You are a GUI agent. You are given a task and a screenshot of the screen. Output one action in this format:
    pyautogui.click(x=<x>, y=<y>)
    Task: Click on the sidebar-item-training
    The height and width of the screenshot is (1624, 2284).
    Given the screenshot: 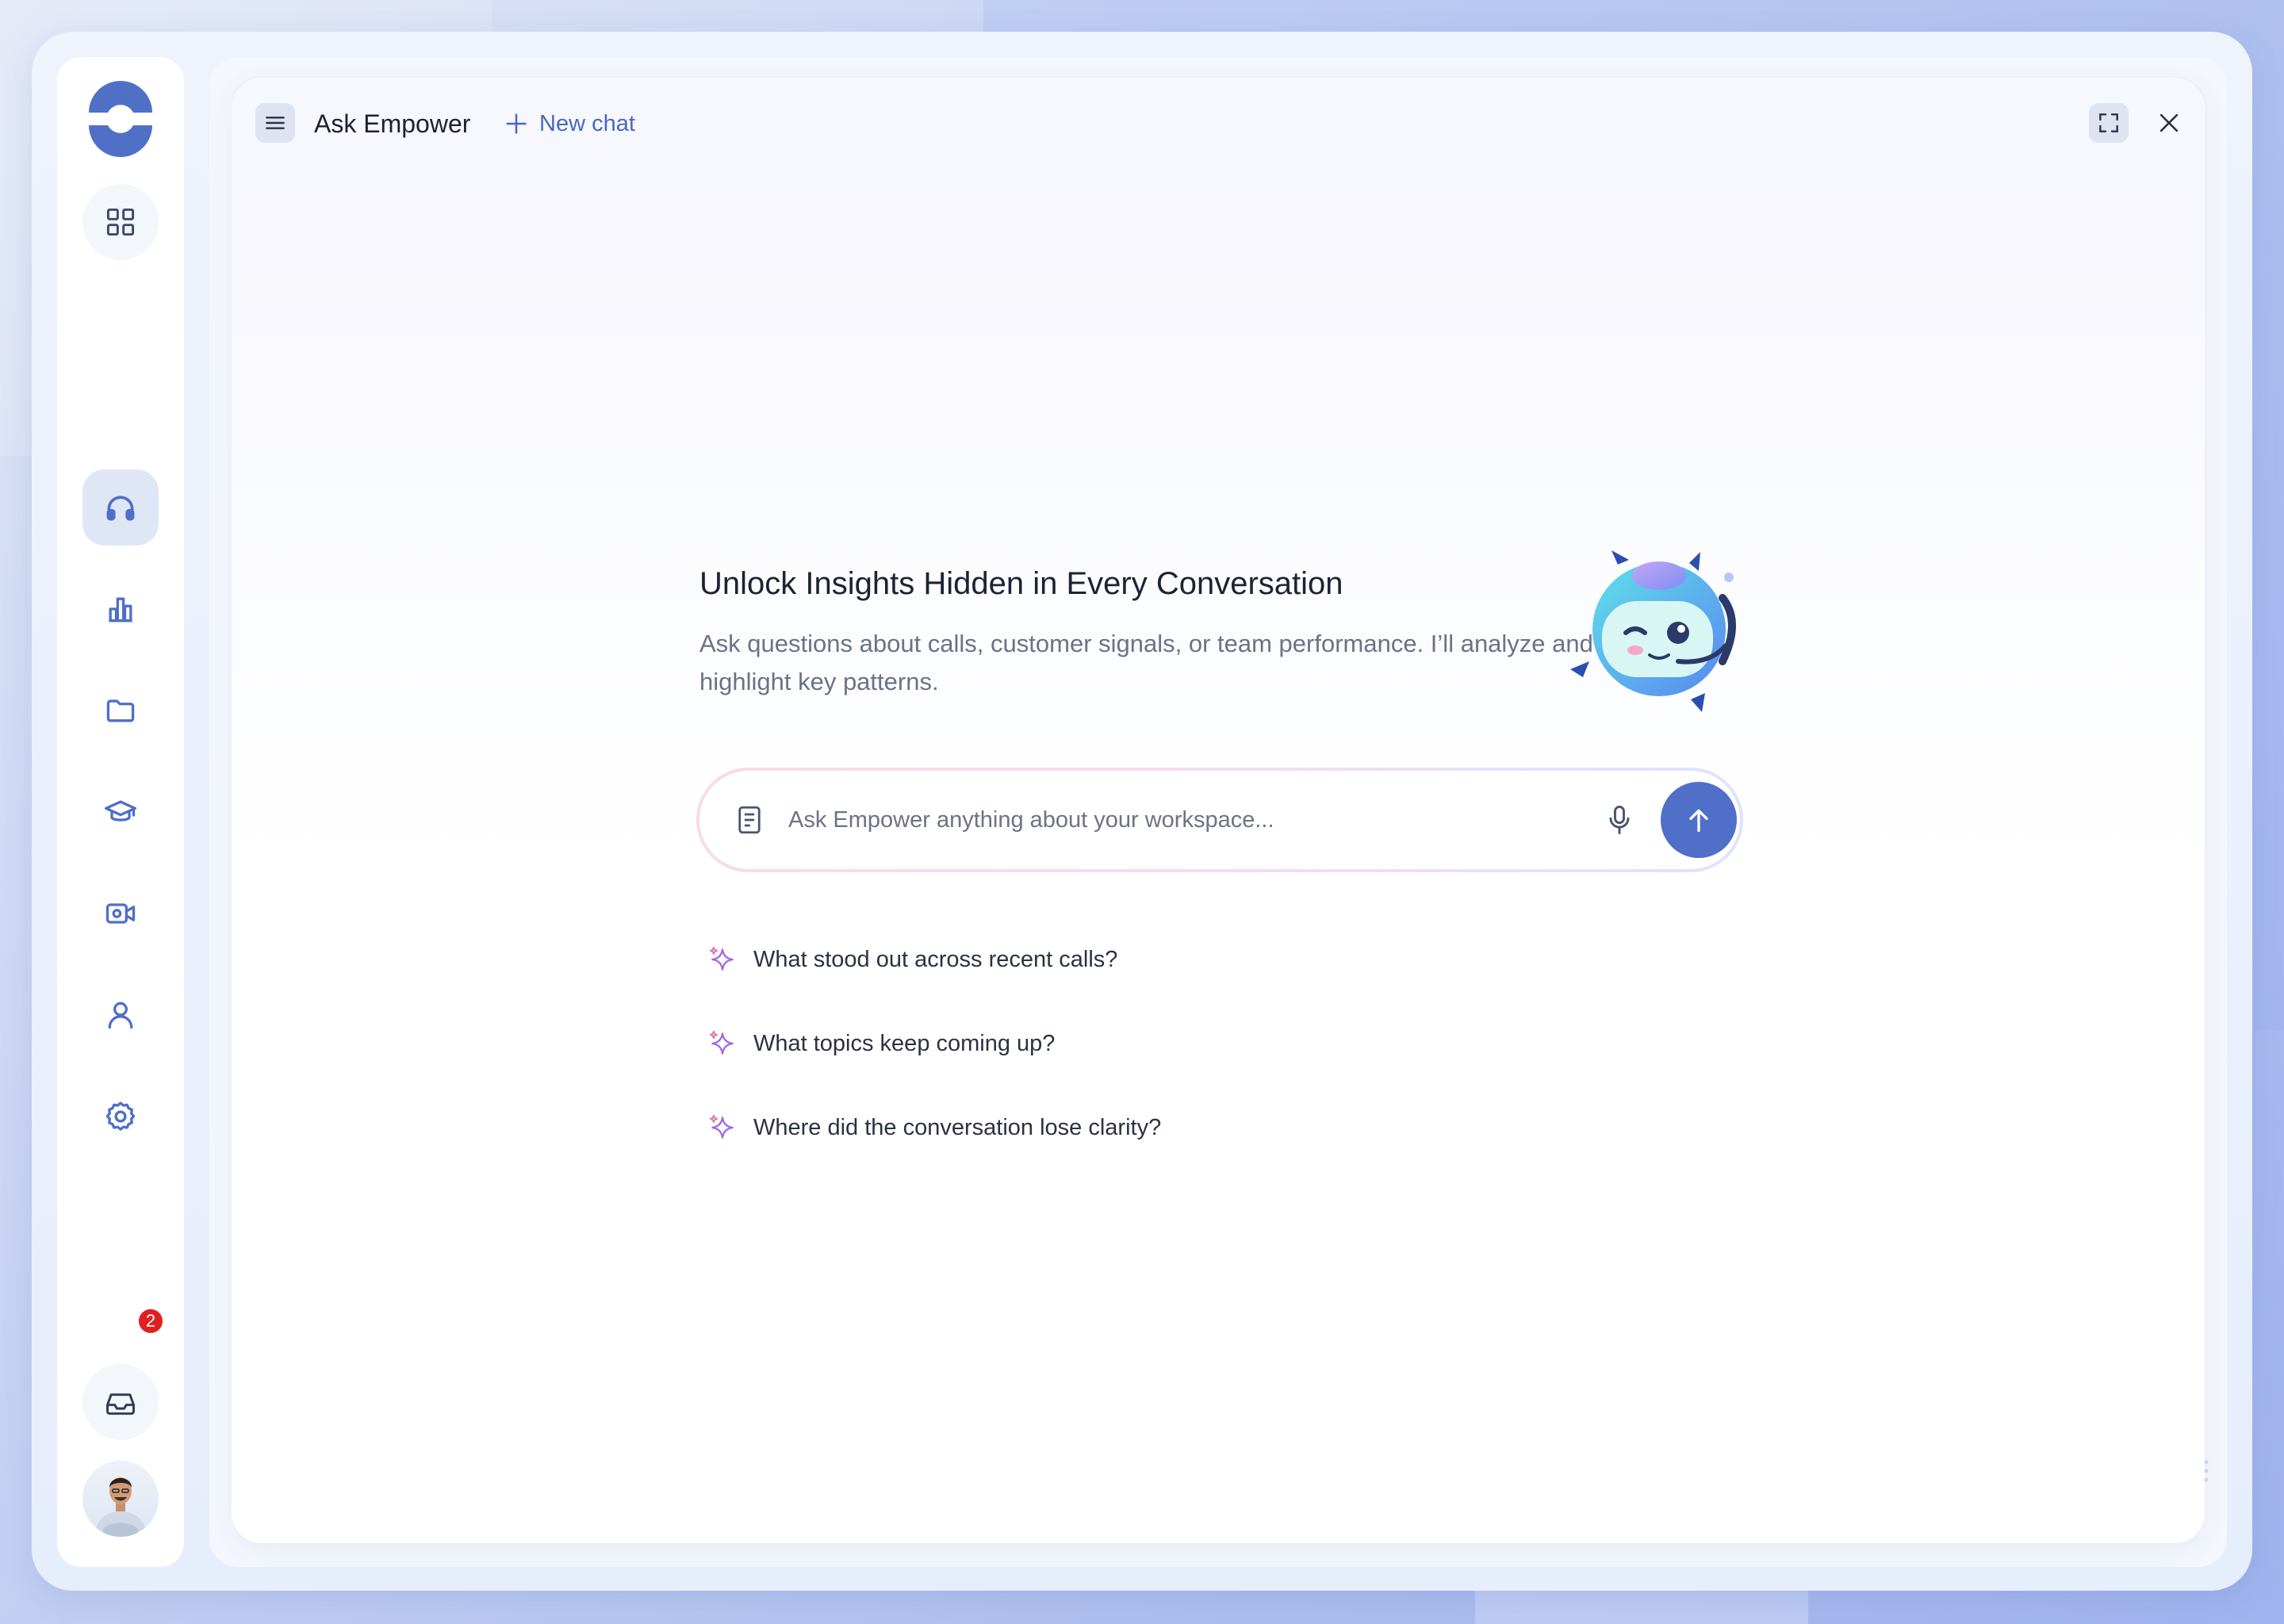 What is the action you would take?
    pyautogui.click(x=120, y=812)
    